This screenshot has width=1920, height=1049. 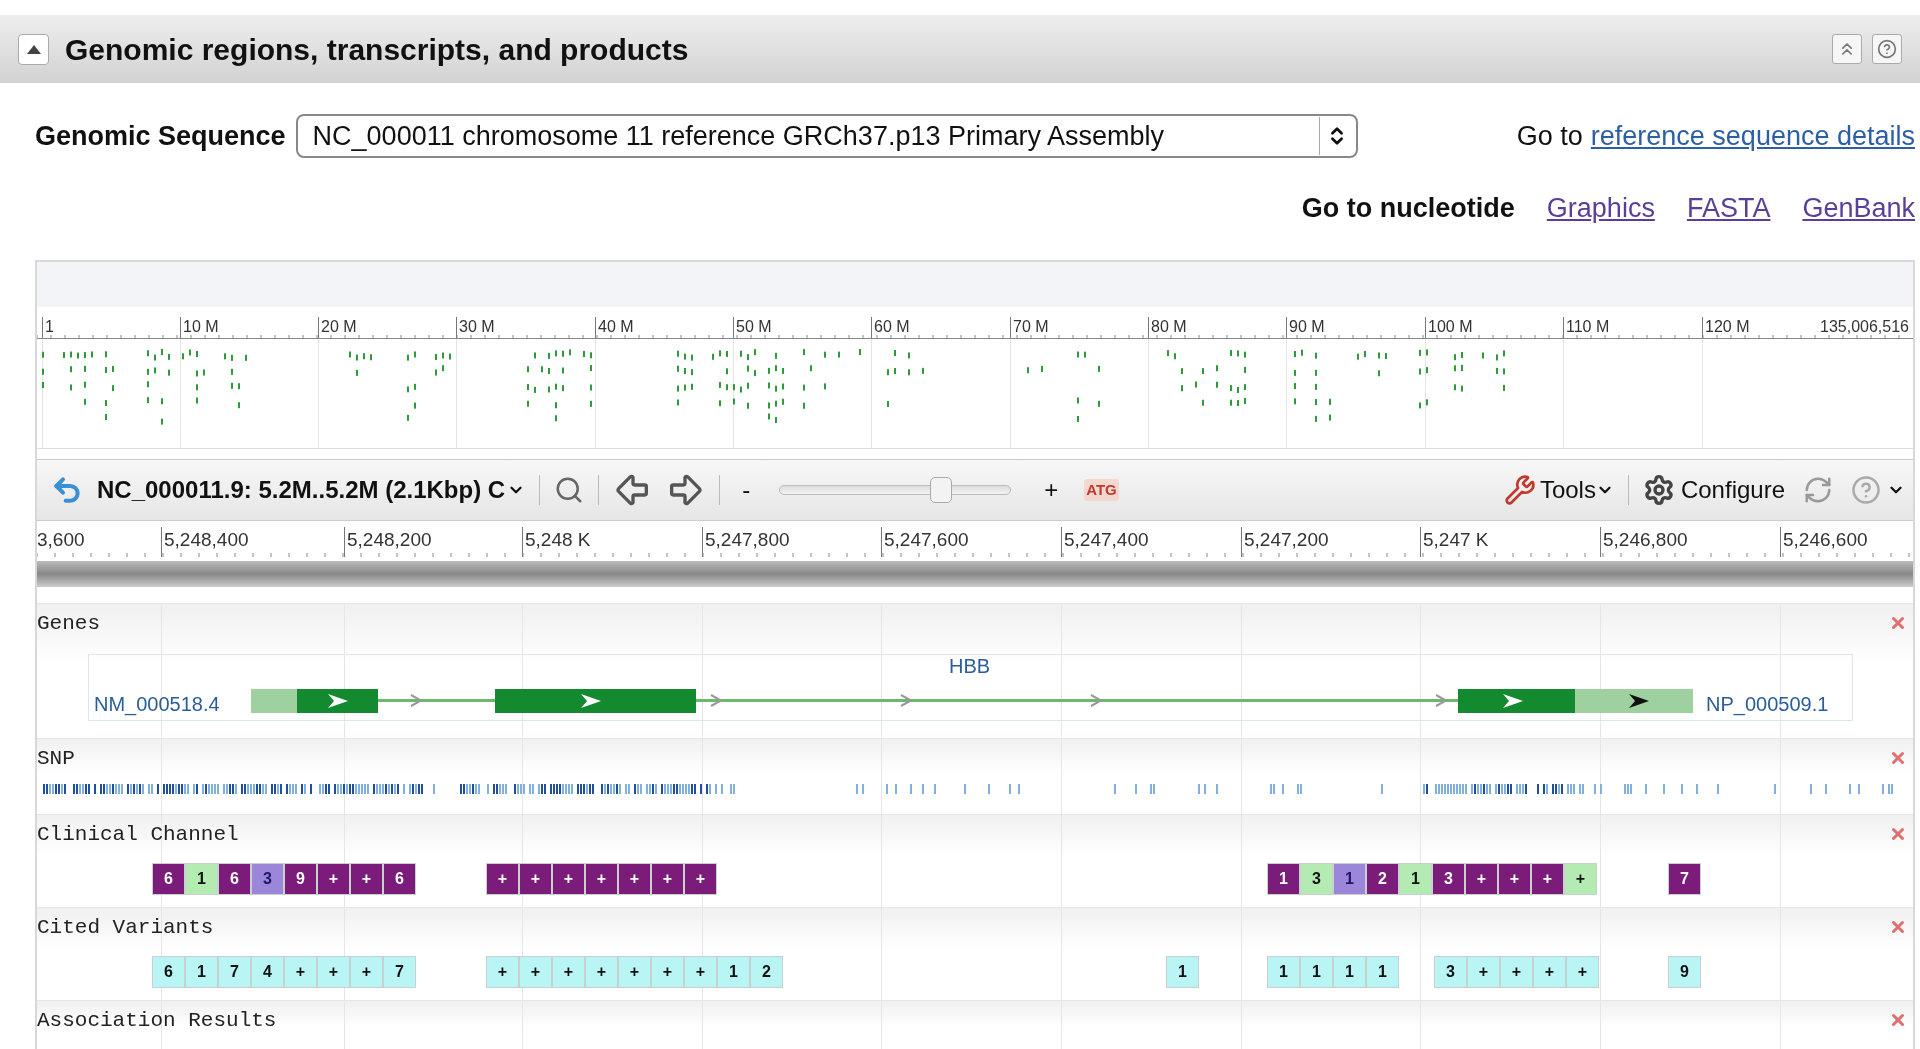 What do you see at coordinates (49, 327) in the screenshot?
I see `overview-tick-label: 1` at bounding box center [49, 327].